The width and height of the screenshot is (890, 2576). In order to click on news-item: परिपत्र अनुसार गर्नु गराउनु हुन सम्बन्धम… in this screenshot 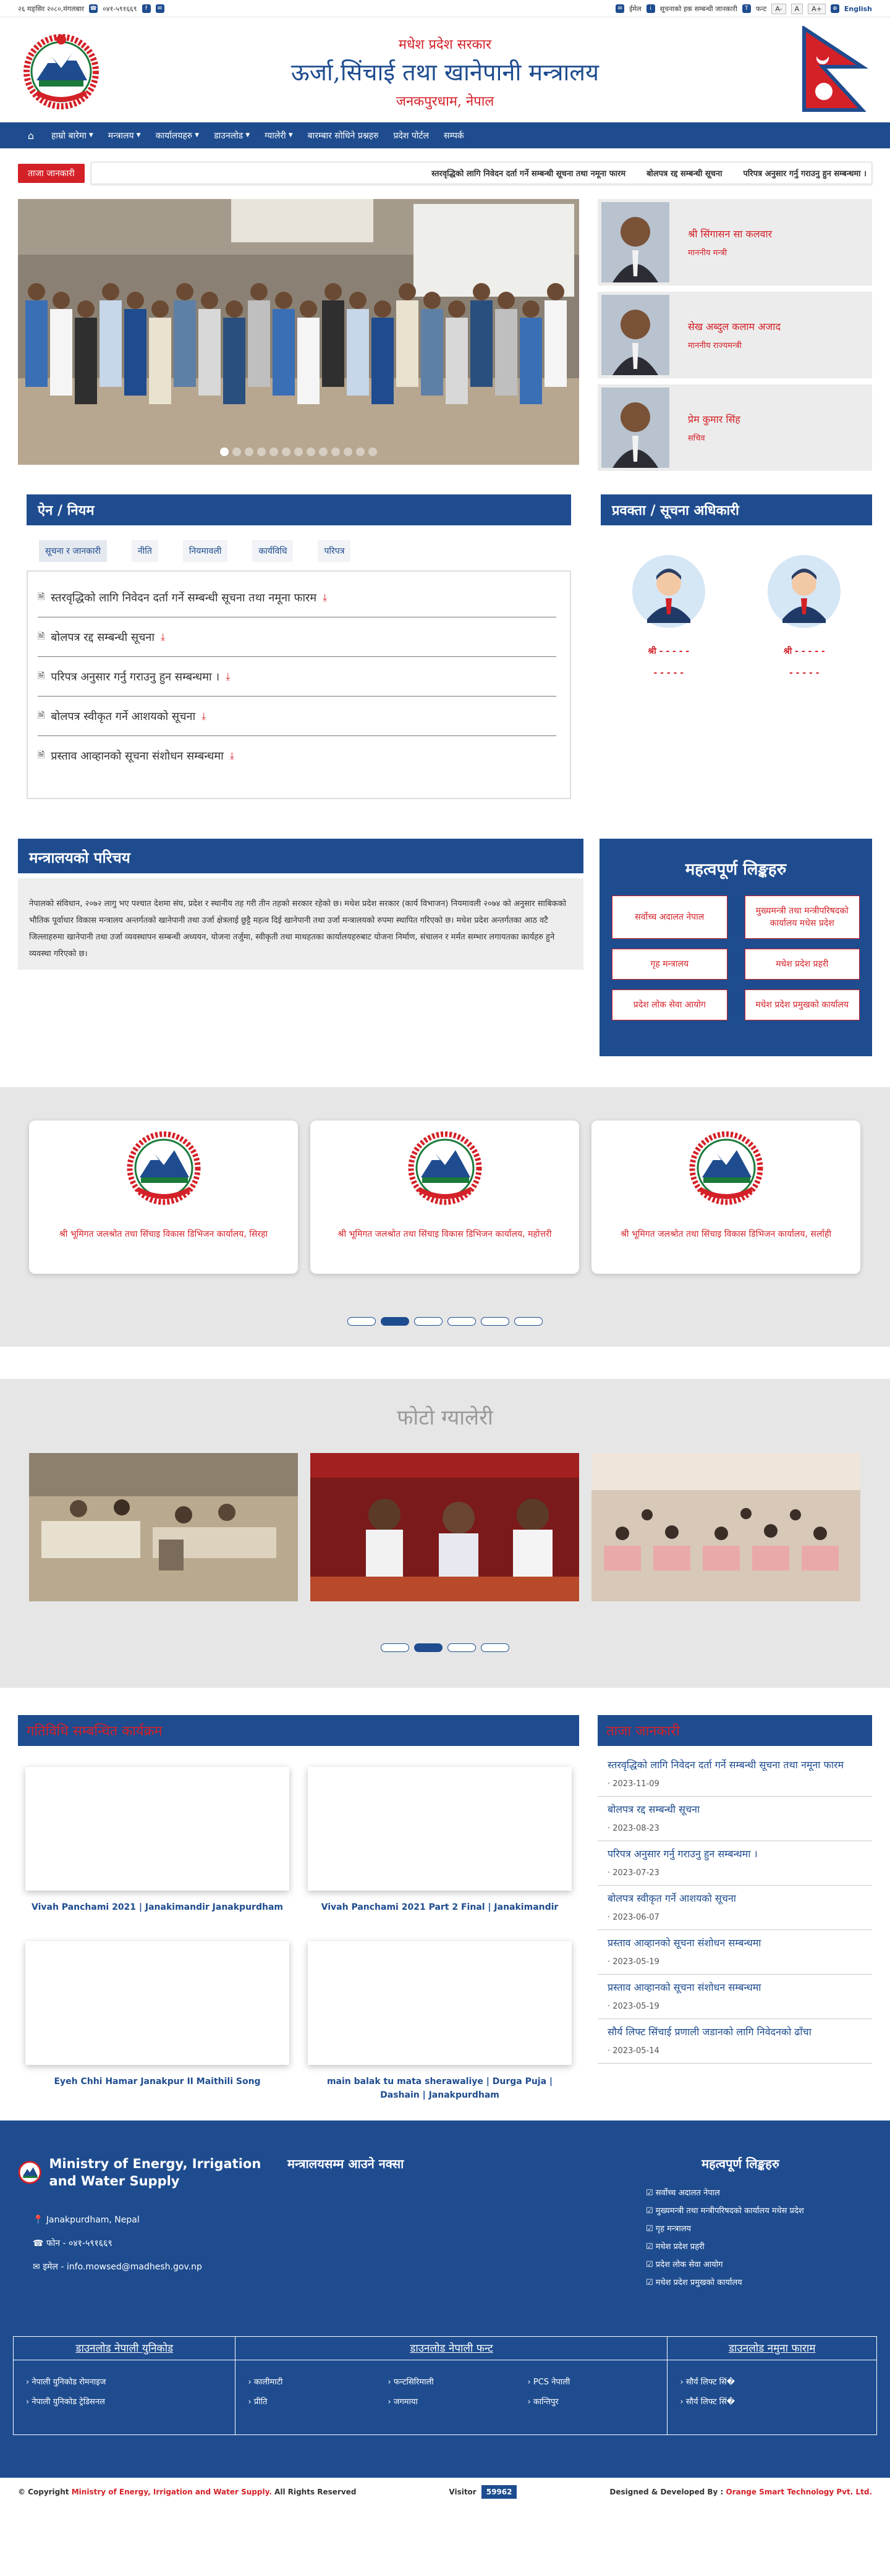, I will do `click(735, 1863)`.